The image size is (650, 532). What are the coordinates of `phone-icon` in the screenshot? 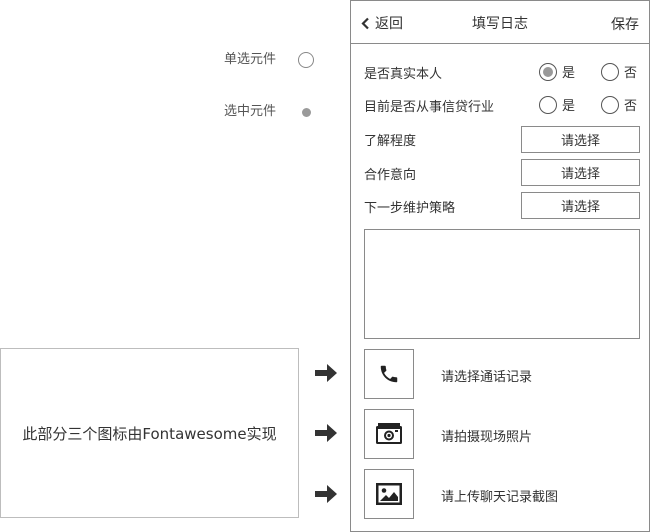 It's located at (389, 374).